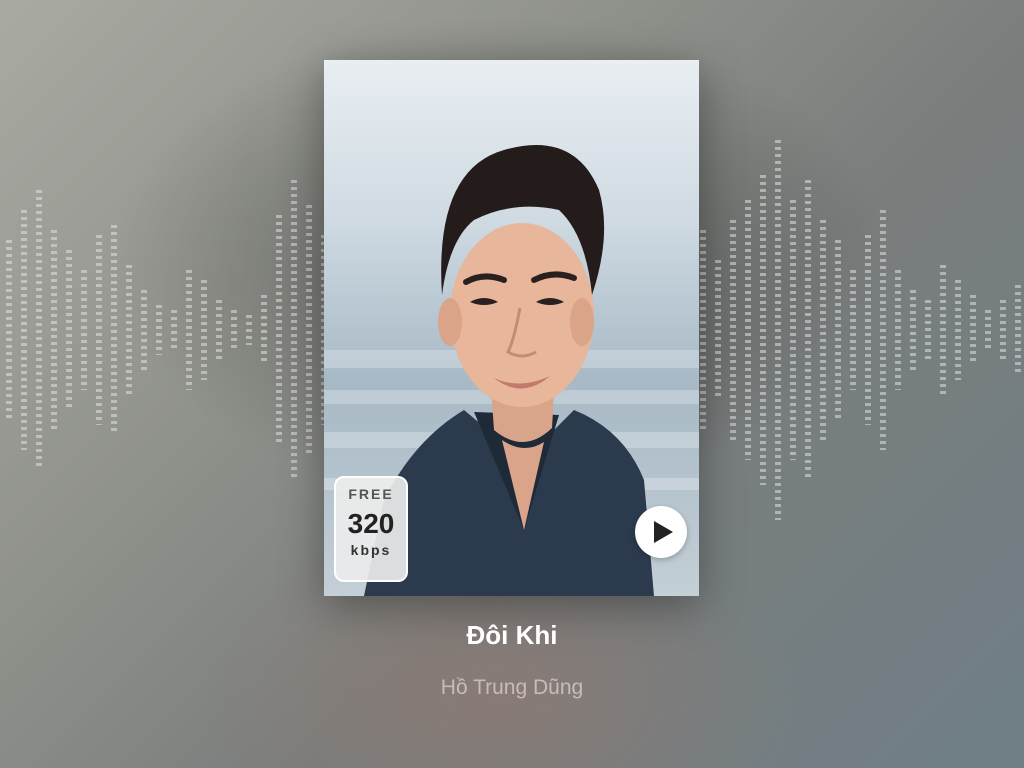 The image size is (1024, 768). What do you see at coordinates (371, 550) in the screenshot?
I see `badge-unit: kbps` at bounding box center [371, 550].